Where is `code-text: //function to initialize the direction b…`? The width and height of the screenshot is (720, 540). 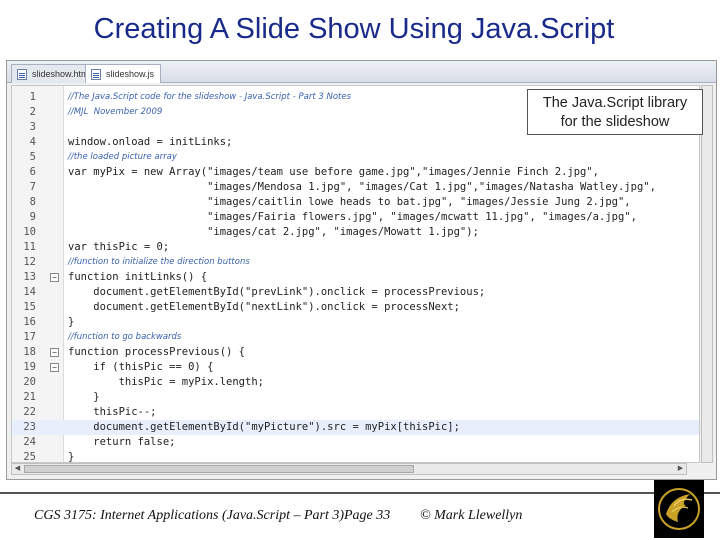 code-text: //function to initialize the direction b… is located at coordinates (159, 262).